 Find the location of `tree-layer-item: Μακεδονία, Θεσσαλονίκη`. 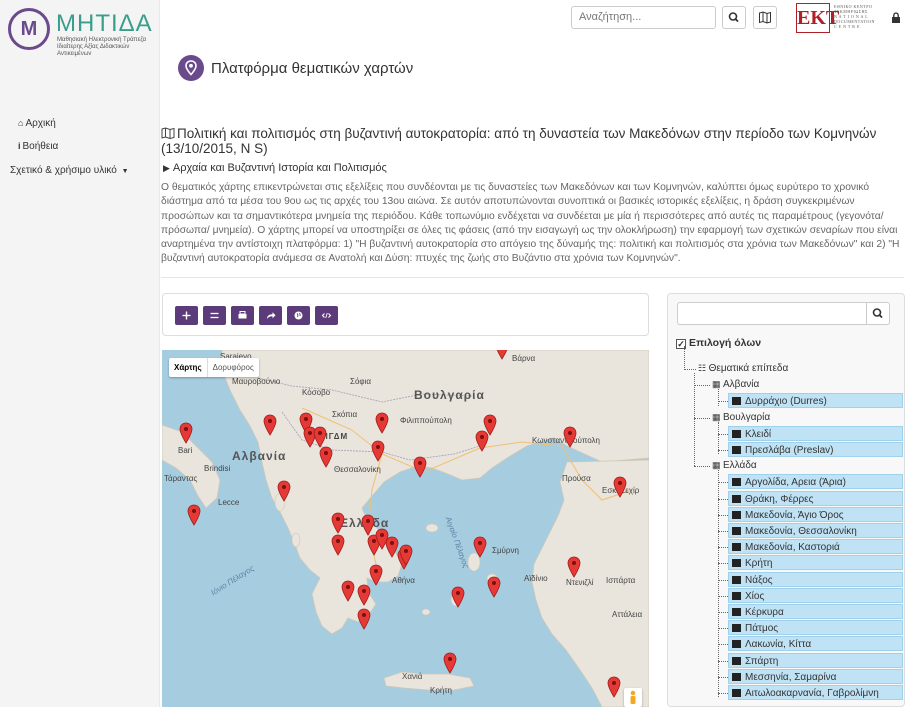

tree-layer-item: Μακεδονία, Θεσσαλονίκη is located at coordinates (815, 530).